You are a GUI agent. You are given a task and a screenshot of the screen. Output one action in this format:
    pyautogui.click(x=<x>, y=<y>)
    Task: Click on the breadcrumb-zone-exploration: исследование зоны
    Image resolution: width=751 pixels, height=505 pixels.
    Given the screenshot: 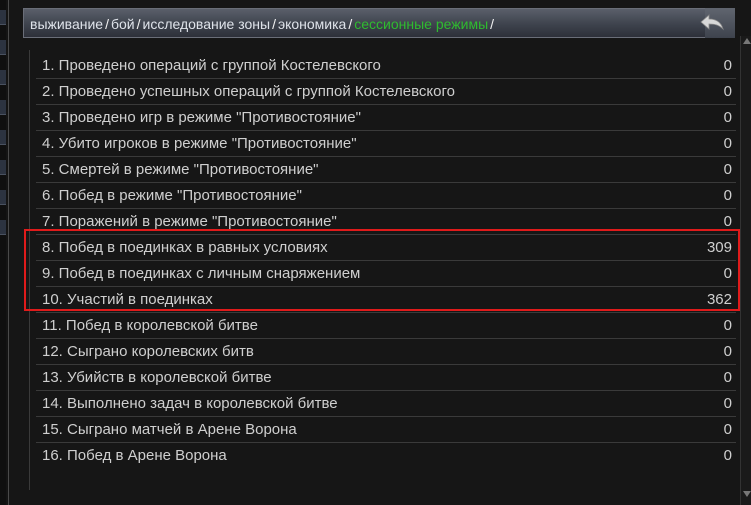 What is the action you would take?
    pyautogui.click(x=207, y=24)
    